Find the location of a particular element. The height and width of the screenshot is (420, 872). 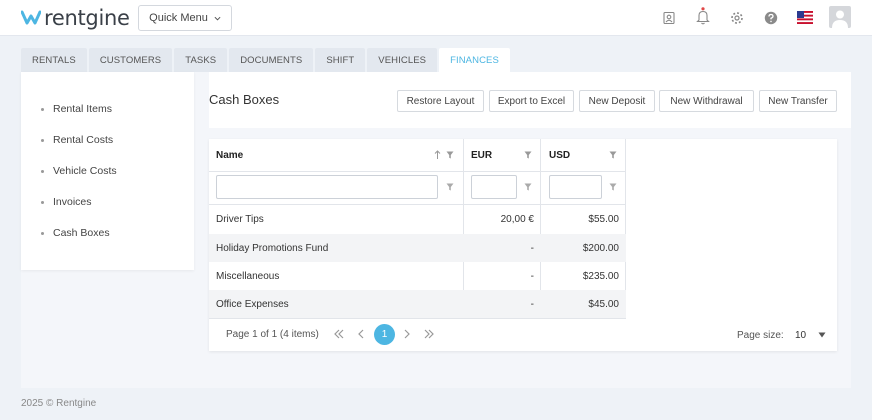

cell-name: Miscellaneous is located at coordinates (248, 276).